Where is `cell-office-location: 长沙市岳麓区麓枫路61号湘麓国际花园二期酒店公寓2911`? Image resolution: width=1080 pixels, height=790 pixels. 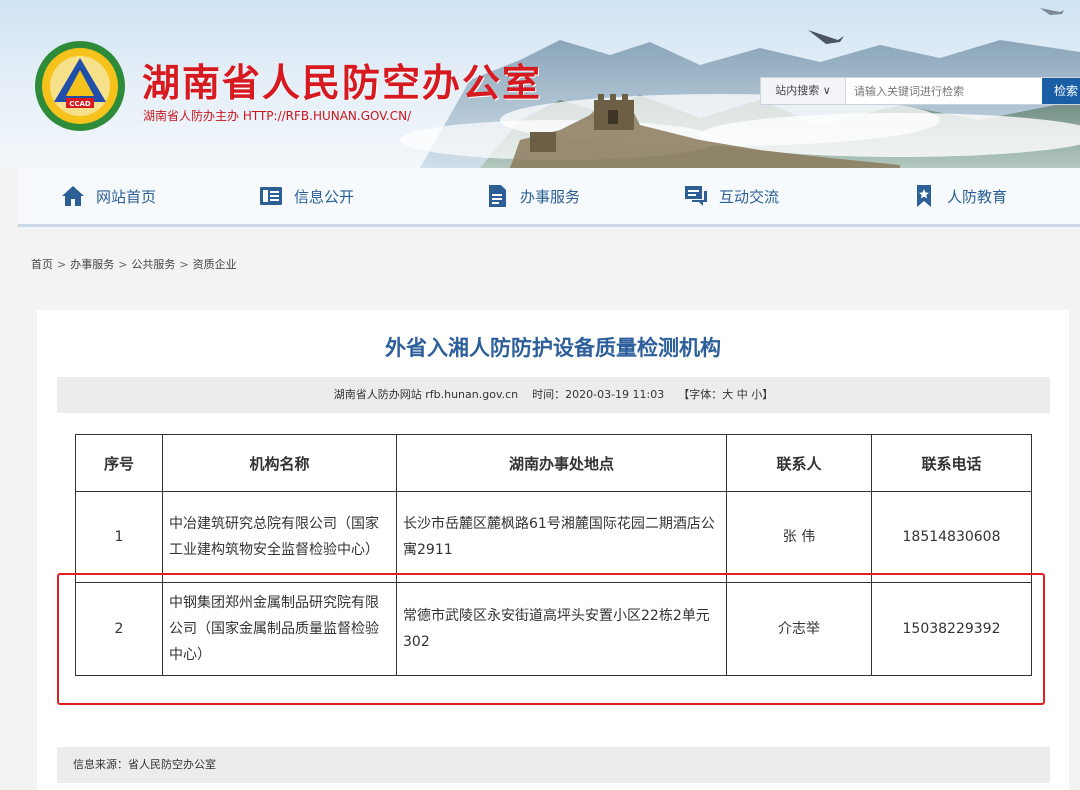
cell-office-location: 长沙市岳麓区麓枫路61号湘麓国际花园二期酒店公寓2911 is located at coordinates (561, 537).